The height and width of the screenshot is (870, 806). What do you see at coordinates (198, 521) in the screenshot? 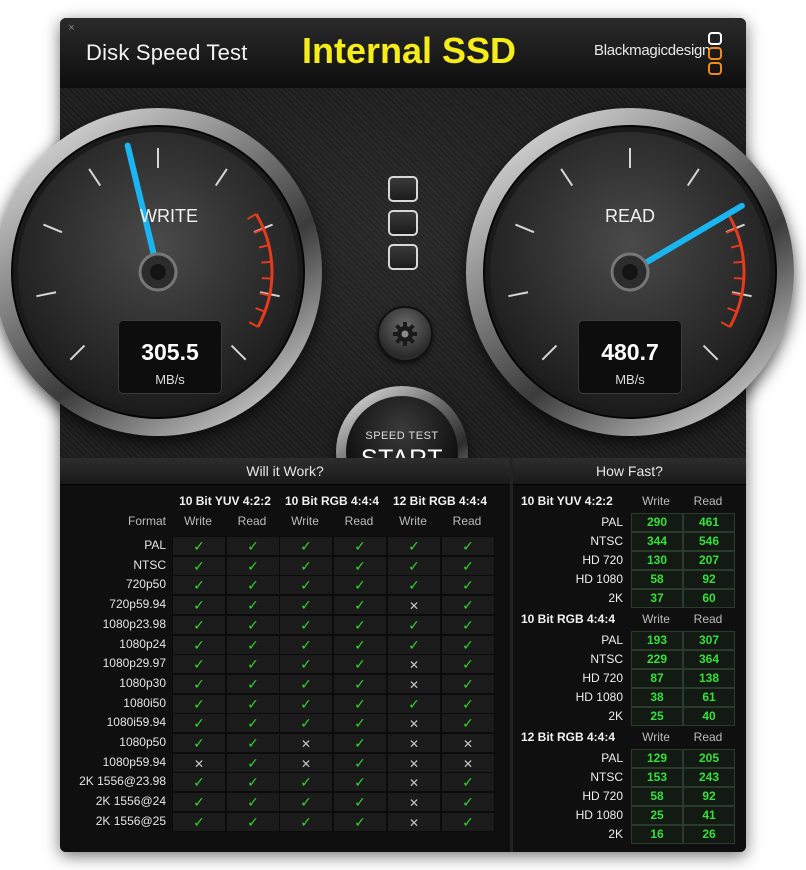
I see `will-sub-header: Write` at bounding box center [198, 521].